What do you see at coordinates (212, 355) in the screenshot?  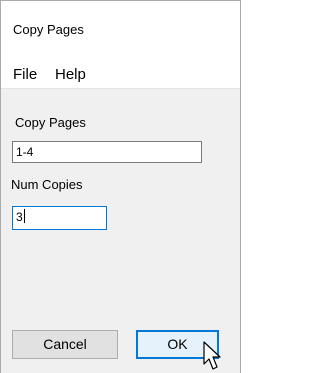 I see `arrow-cursor-icon` at bounding box center [212, 355].